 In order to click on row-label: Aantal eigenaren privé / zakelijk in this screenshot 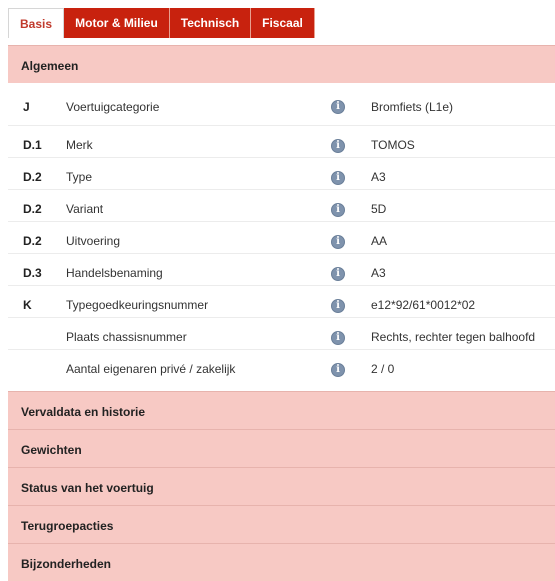, I will do `click(151, 369)`.